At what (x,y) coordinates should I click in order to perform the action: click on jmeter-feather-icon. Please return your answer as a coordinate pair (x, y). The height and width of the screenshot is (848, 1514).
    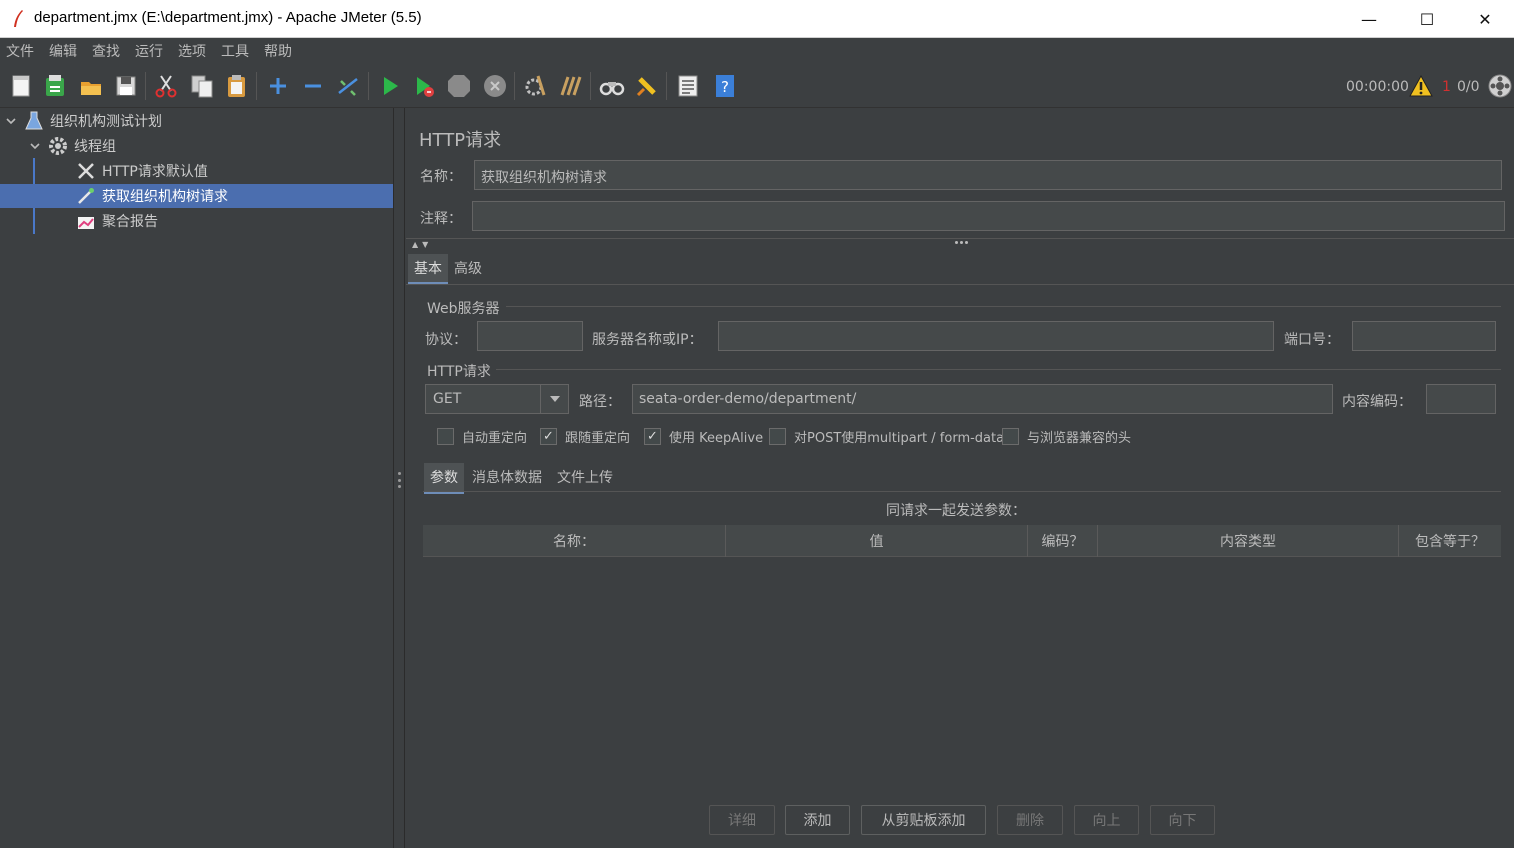
    Looking at the image, I should click on (18, 19).